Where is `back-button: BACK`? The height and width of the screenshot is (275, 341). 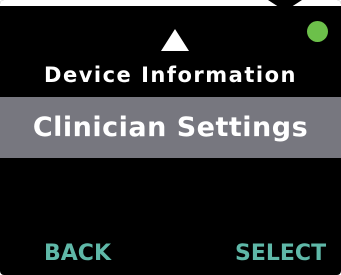
back-button: BACK is located at coordinates (77, 254).